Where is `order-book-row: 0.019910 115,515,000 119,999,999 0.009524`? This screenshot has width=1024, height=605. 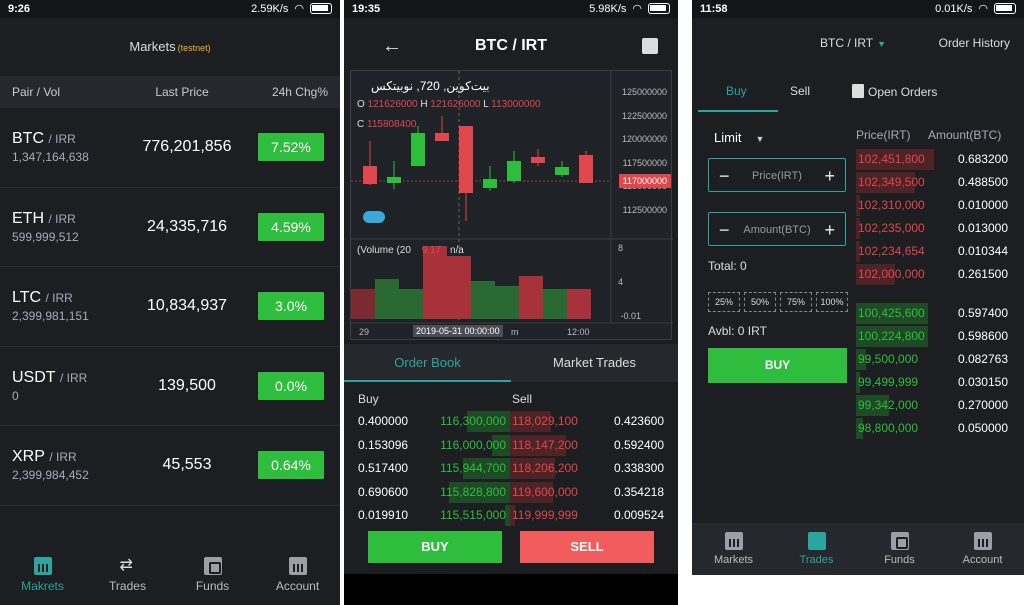 order-book-row: 0.019910 115,515,000 119,999,999 0.009524 is located at coordinates (511, 515).